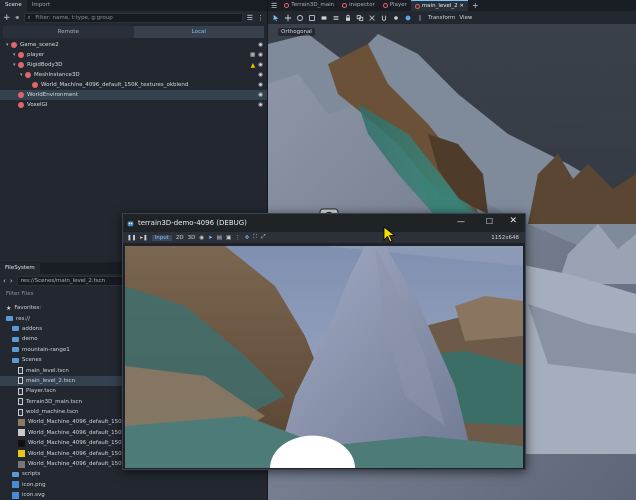 Image resolution: width=636 pixels, height=500 pixels. I want to click on sun-preview-icon, so click(396, 18).